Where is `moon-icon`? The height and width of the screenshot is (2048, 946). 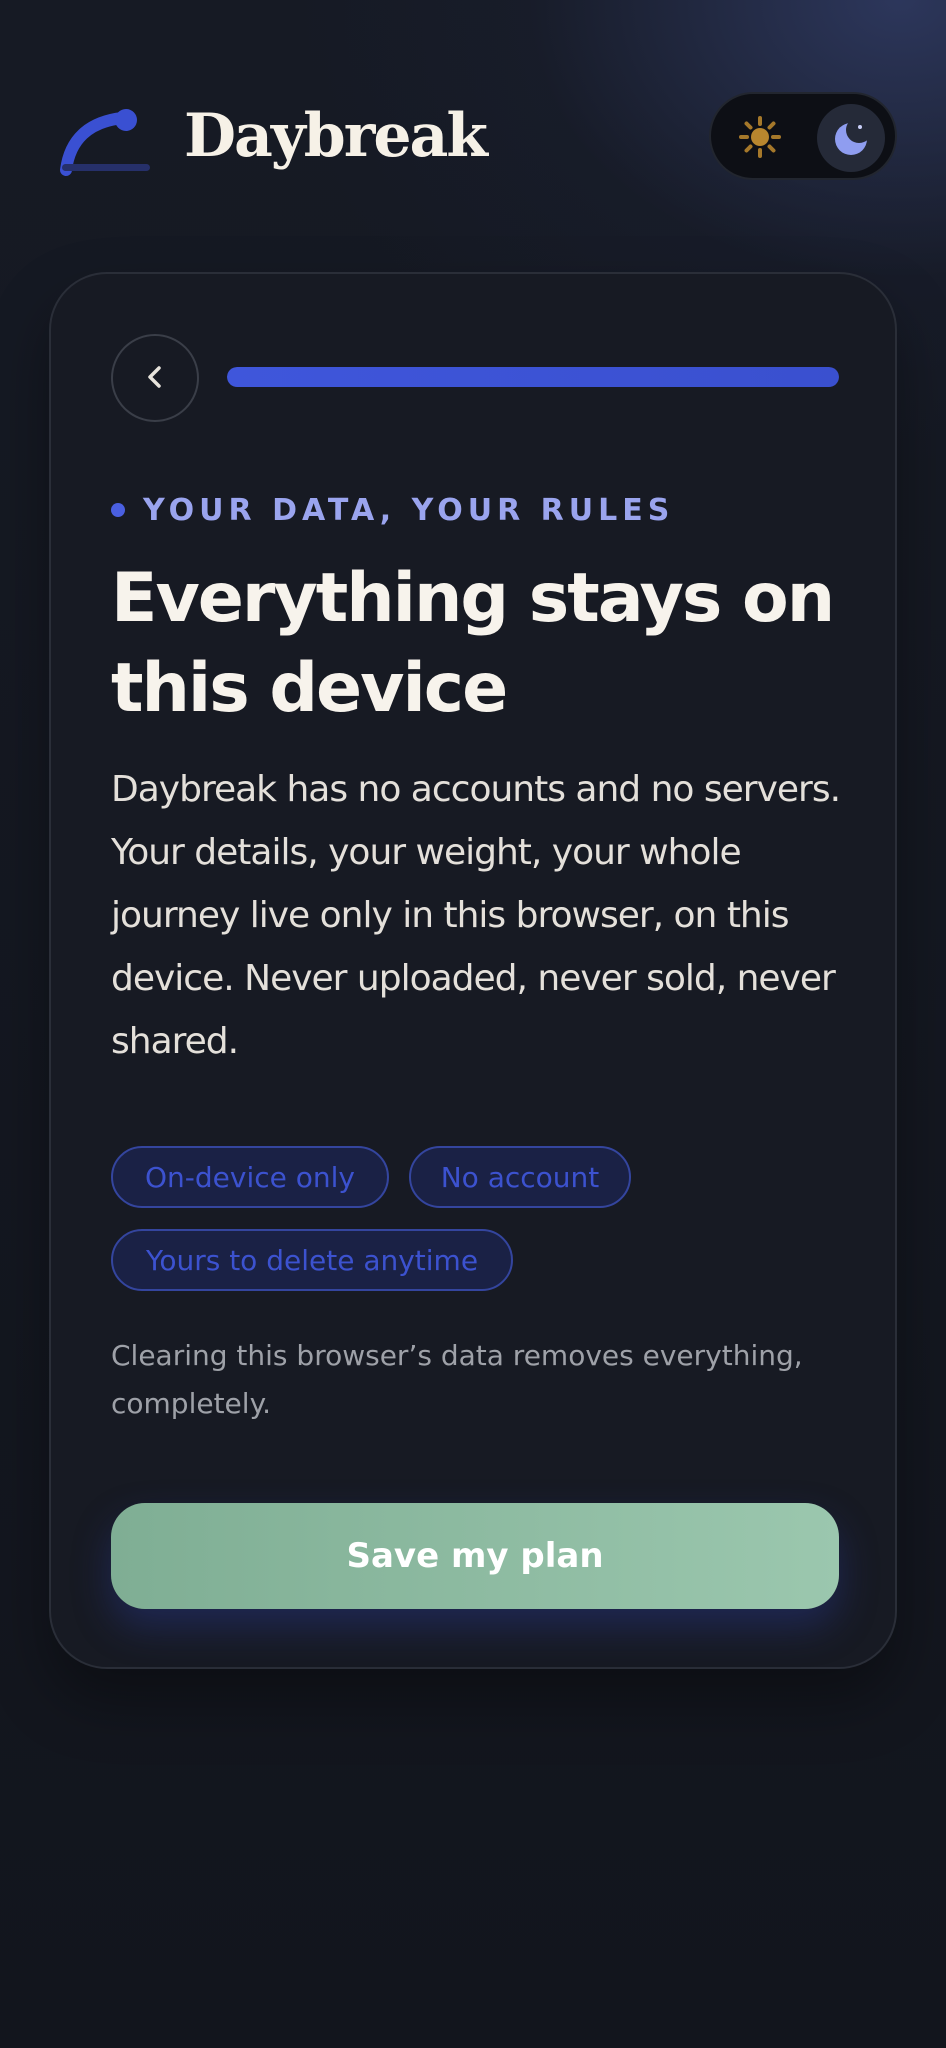 moon-icon is located at coordinates (851, 138).